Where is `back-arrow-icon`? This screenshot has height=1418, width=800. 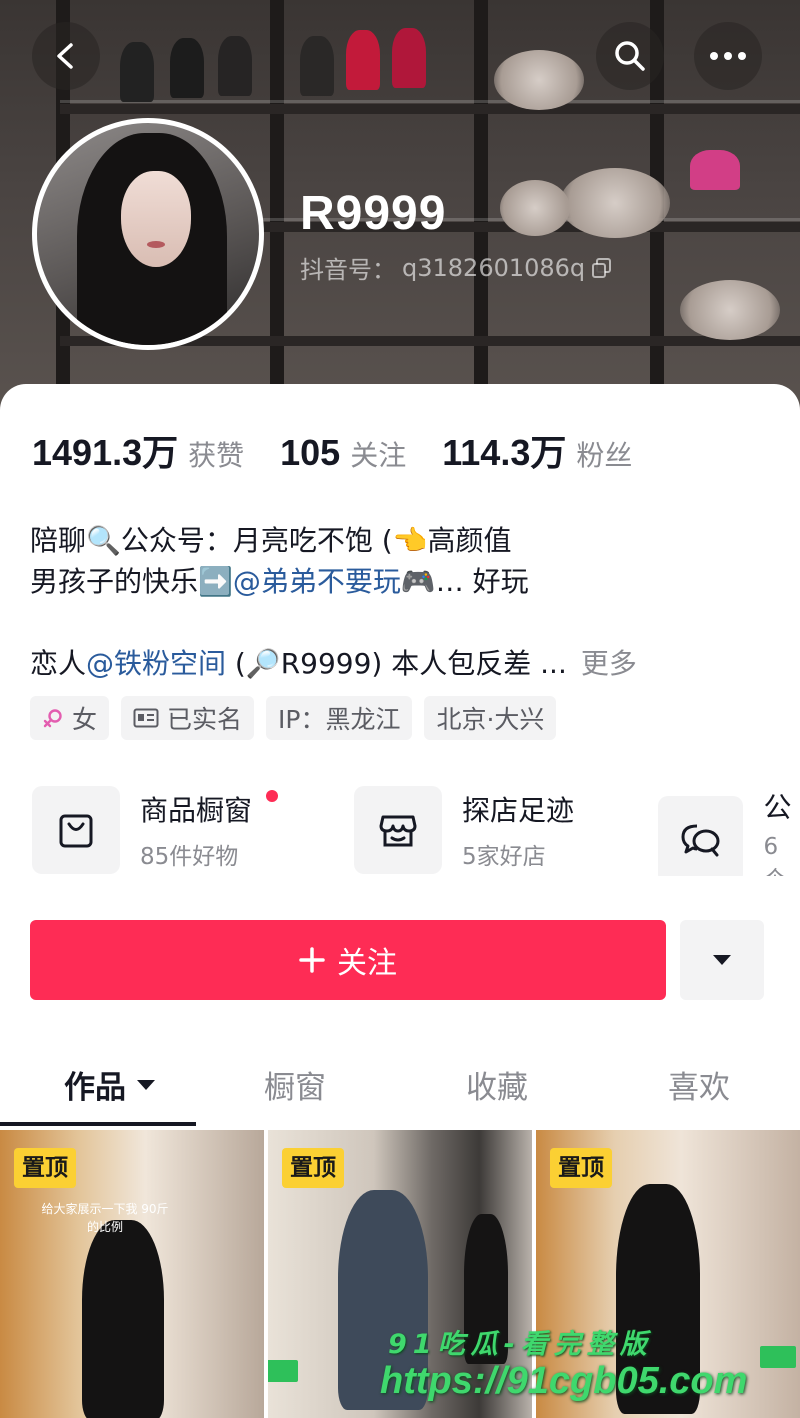
back-arrow-icon is located at coordinates (65, 56).